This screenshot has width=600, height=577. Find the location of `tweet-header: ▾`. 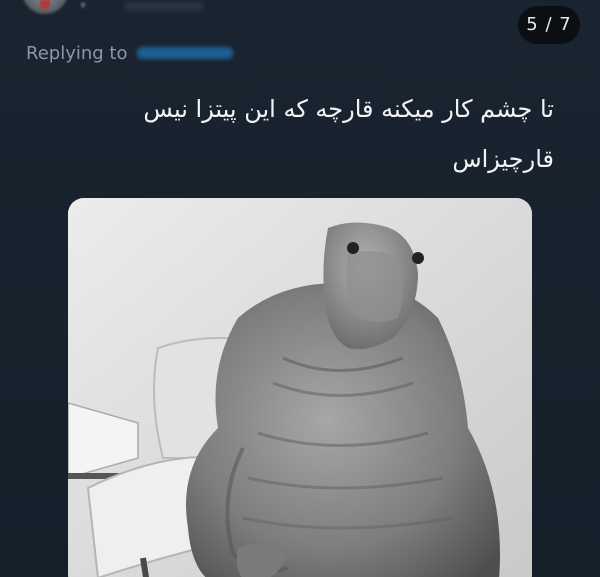

tweet-header: ▾ is located at coordinates (300, 18).